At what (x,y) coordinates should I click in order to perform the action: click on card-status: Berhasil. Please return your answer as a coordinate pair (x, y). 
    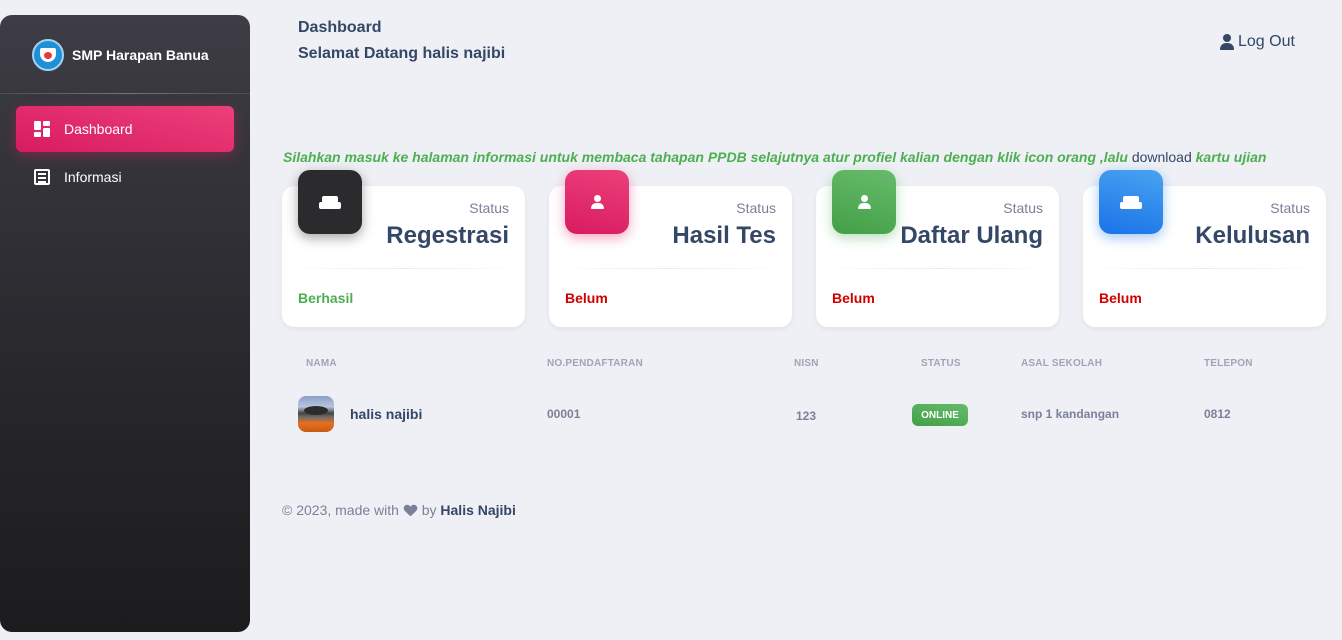
    Looking at the image, I should click on (326, 298).